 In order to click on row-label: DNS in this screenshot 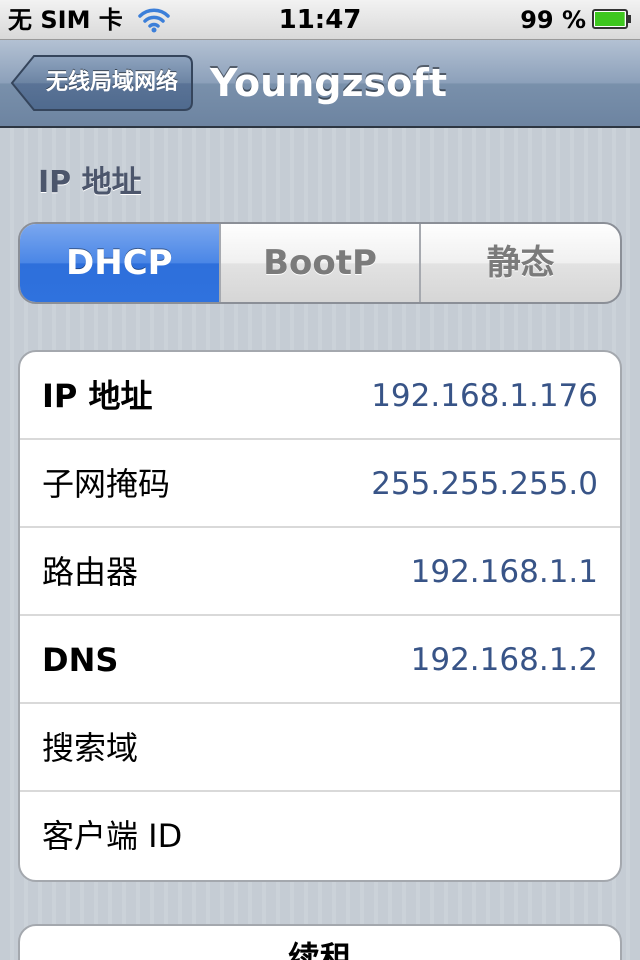, I will do `click(80, 660)`.